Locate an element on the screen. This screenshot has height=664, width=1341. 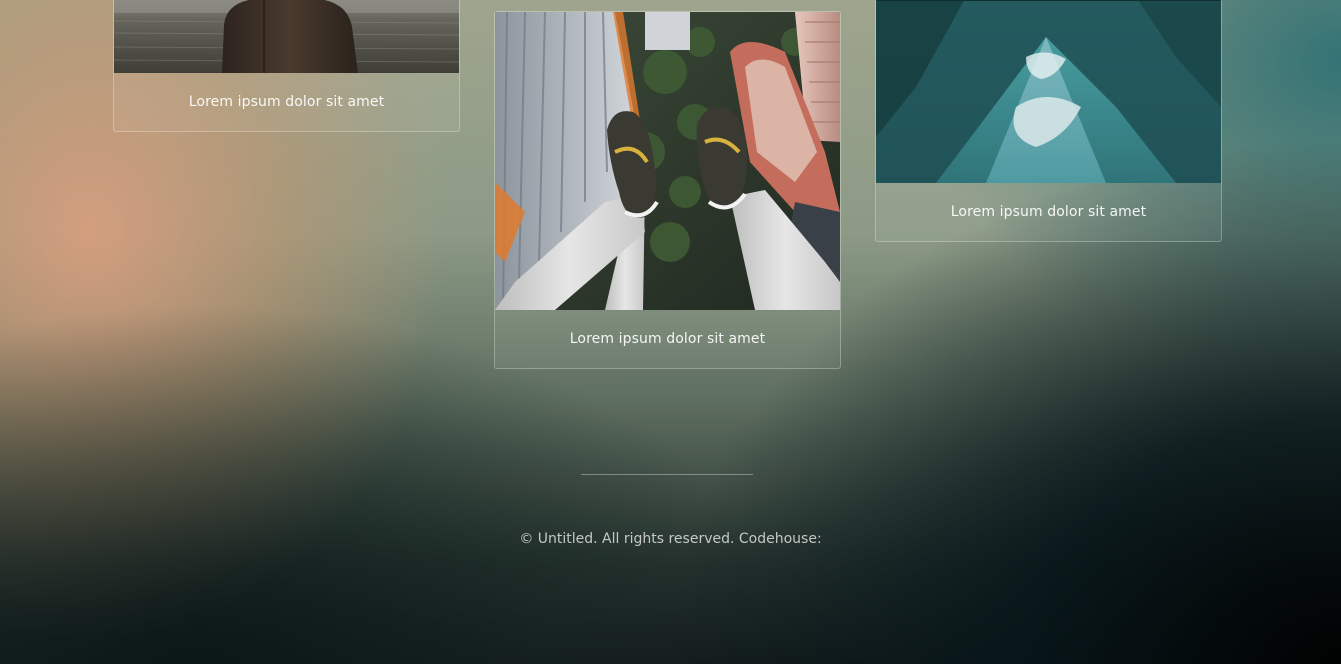
person-by-waterfront-photo is located at coordinates (286, 36).